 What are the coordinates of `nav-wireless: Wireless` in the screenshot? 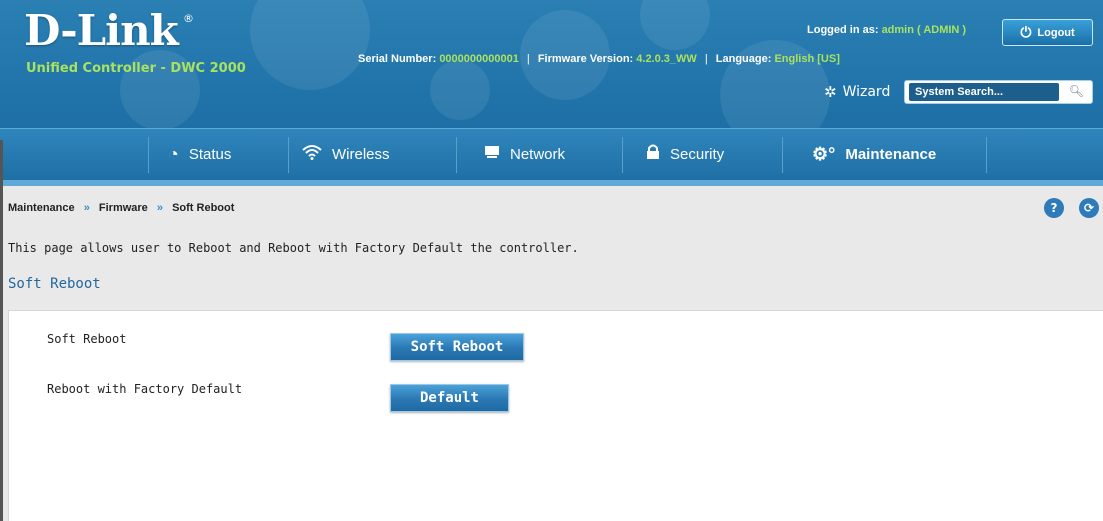 It's located at (346, 154).